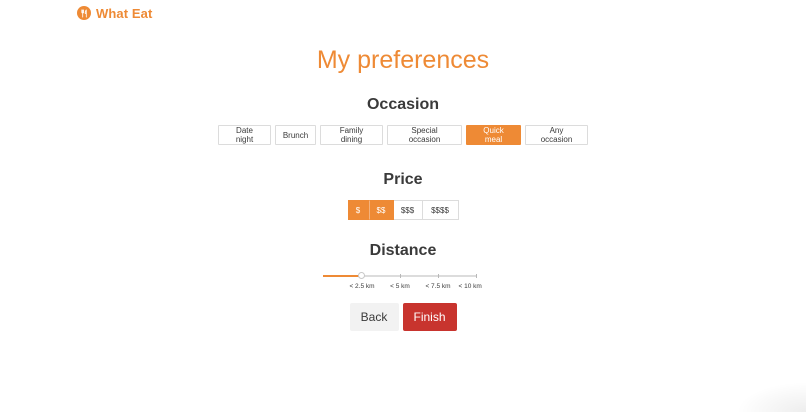  Describe the element at coordinates (403, 250) in the screenshot. I see `distance-title: Distance` at that location.